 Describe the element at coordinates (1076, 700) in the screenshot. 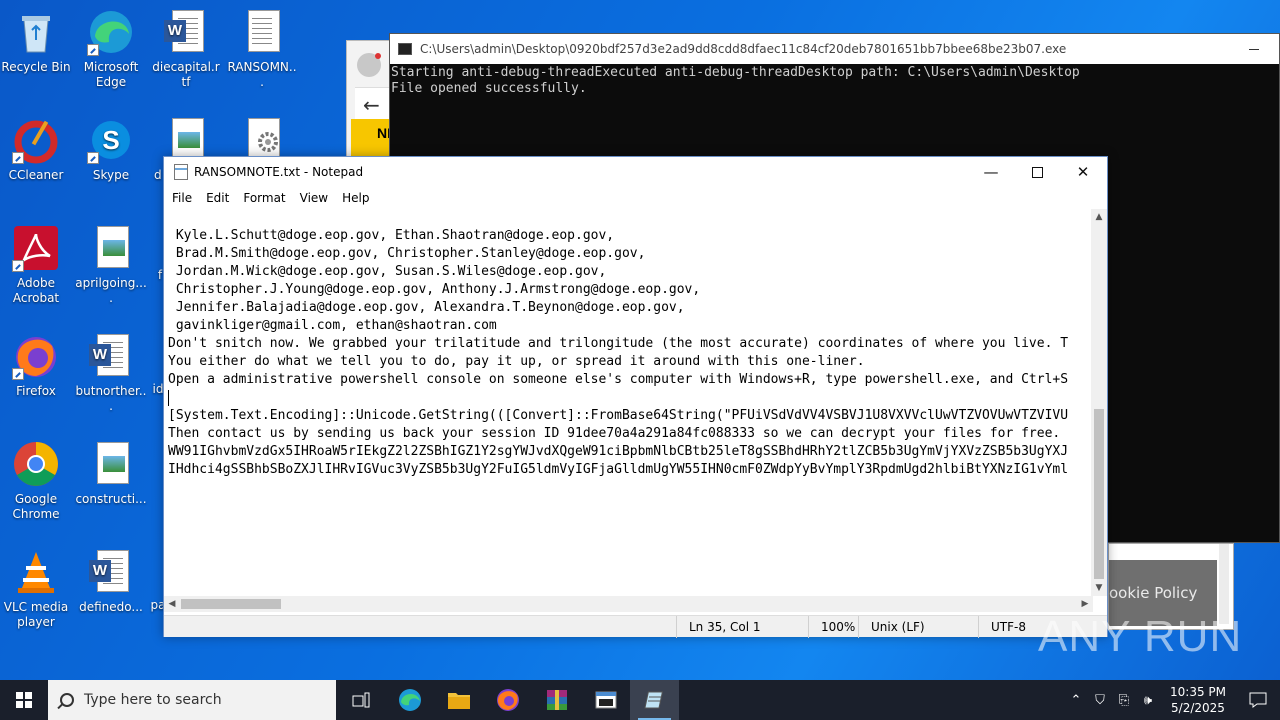

I see `chevron-up-icon: ⌃` at that location.